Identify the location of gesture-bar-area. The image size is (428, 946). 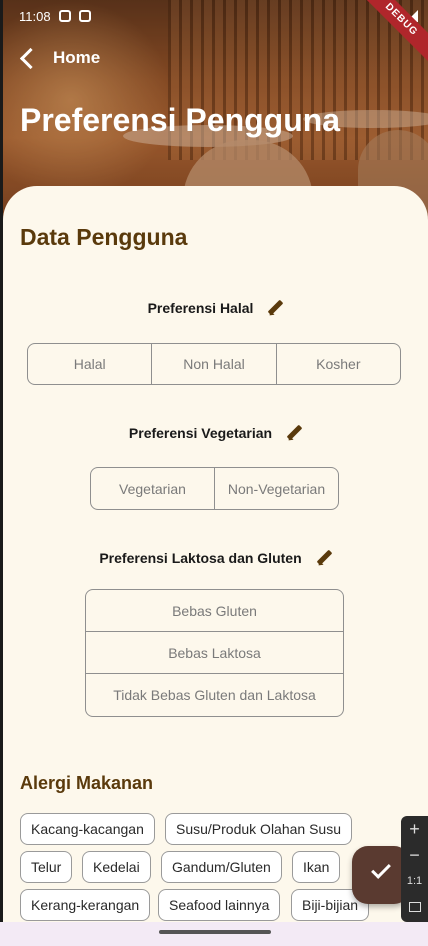
(214, 934).